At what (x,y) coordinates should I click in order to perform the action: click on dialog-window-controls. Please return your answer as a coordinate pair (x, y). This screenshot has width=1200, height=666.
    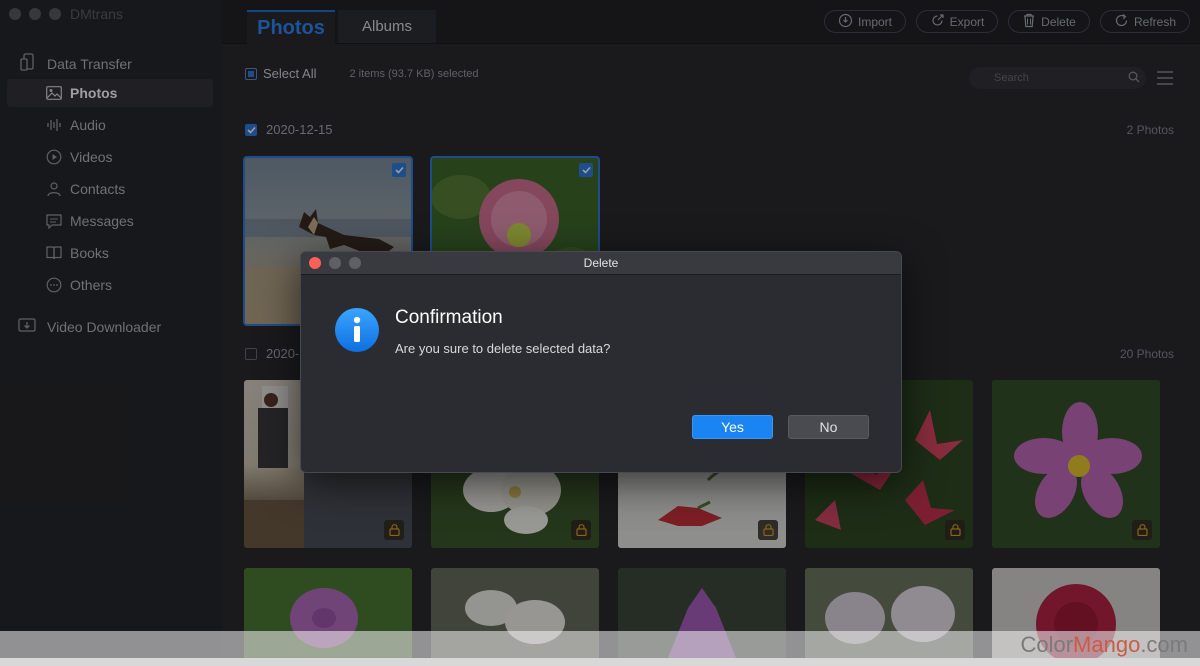
    Looking at the image, I should click on (335, 263).